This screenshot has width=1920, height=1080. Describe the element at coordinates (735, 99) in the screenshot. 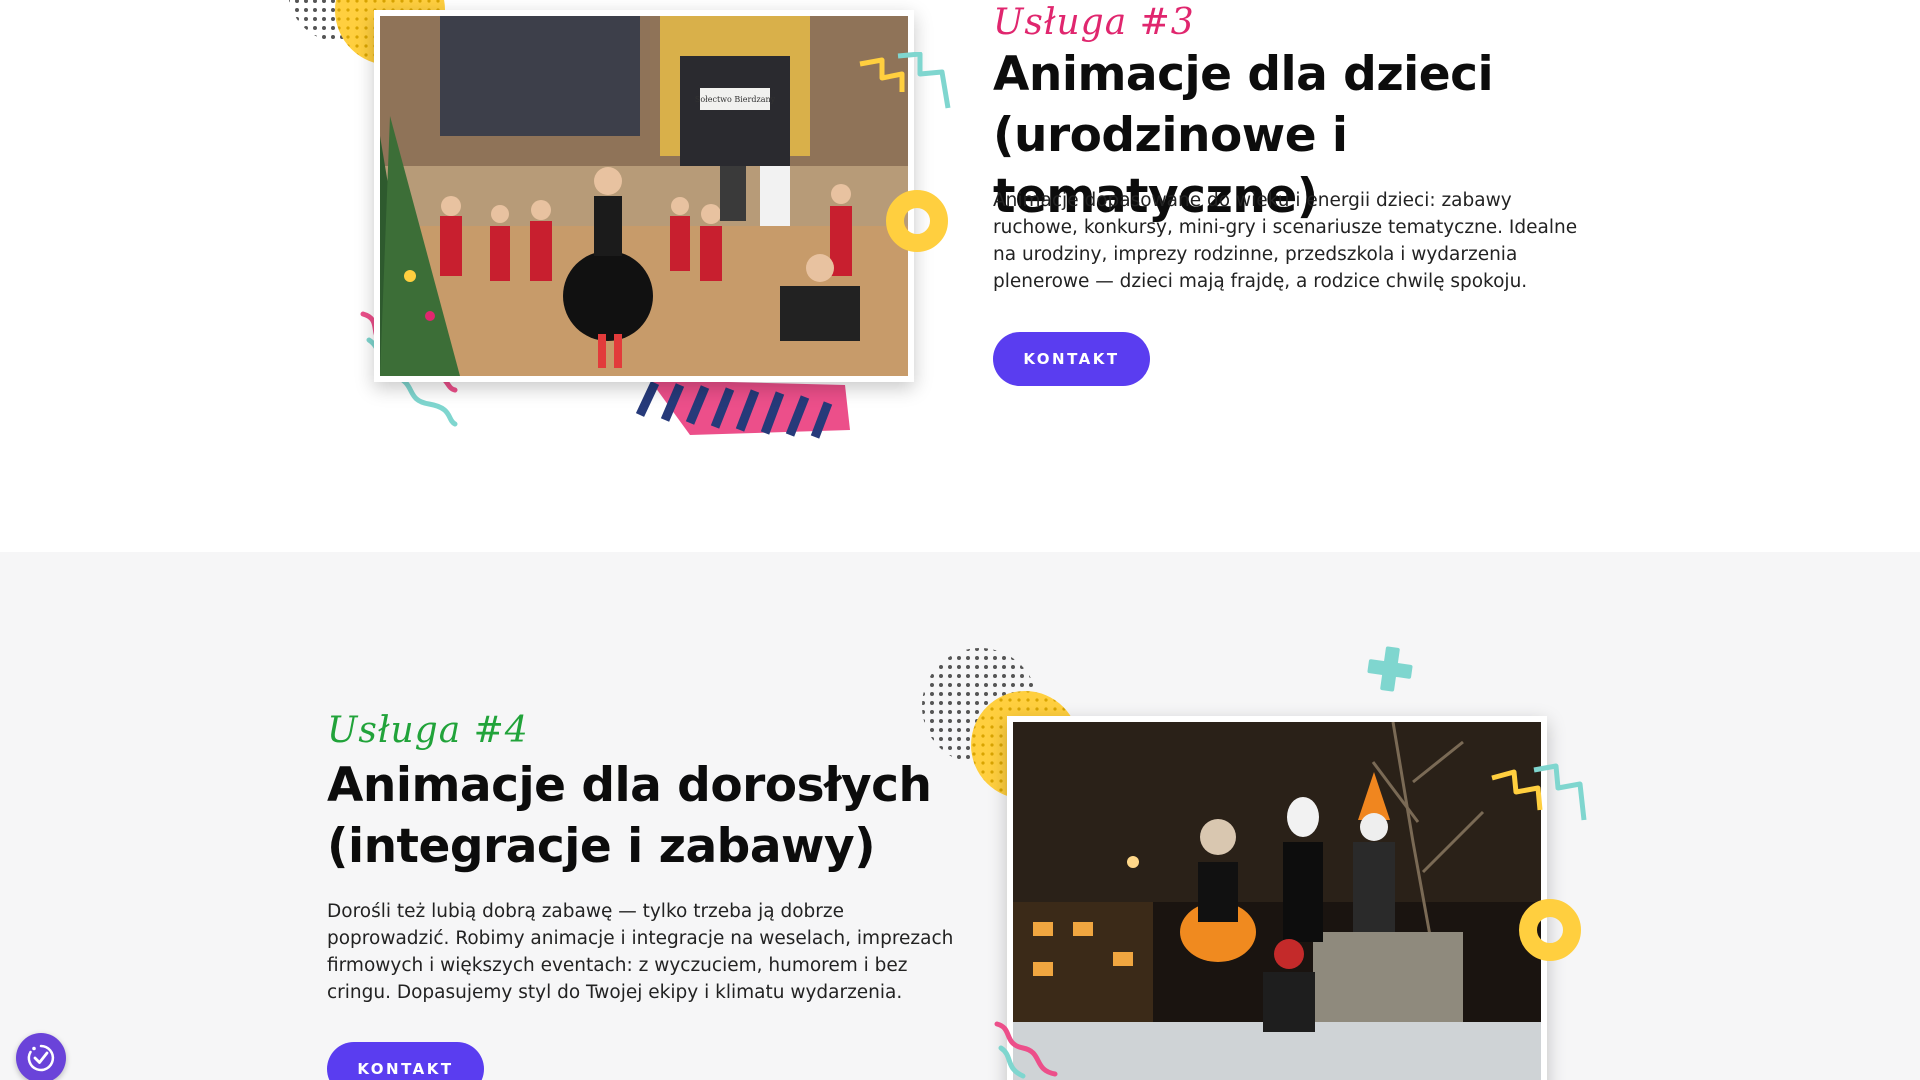

I see `photo-sign-text: Sołectwo Bierdzany` at that location.